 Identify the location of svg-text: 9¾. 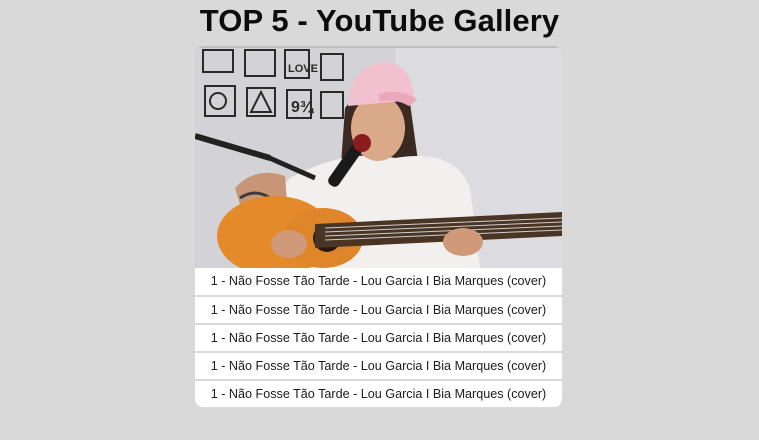
(303, 107).